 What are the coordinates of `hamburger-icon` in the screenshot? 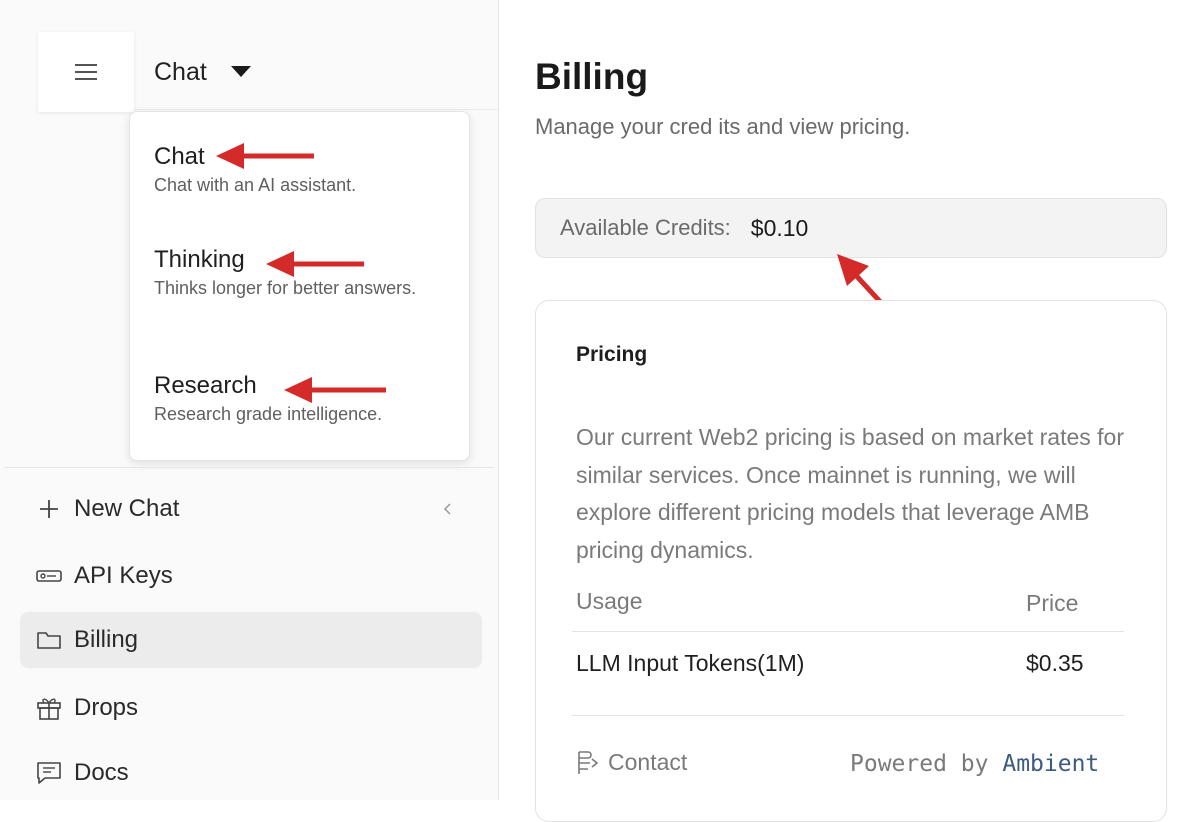 It's located at (86, 72).